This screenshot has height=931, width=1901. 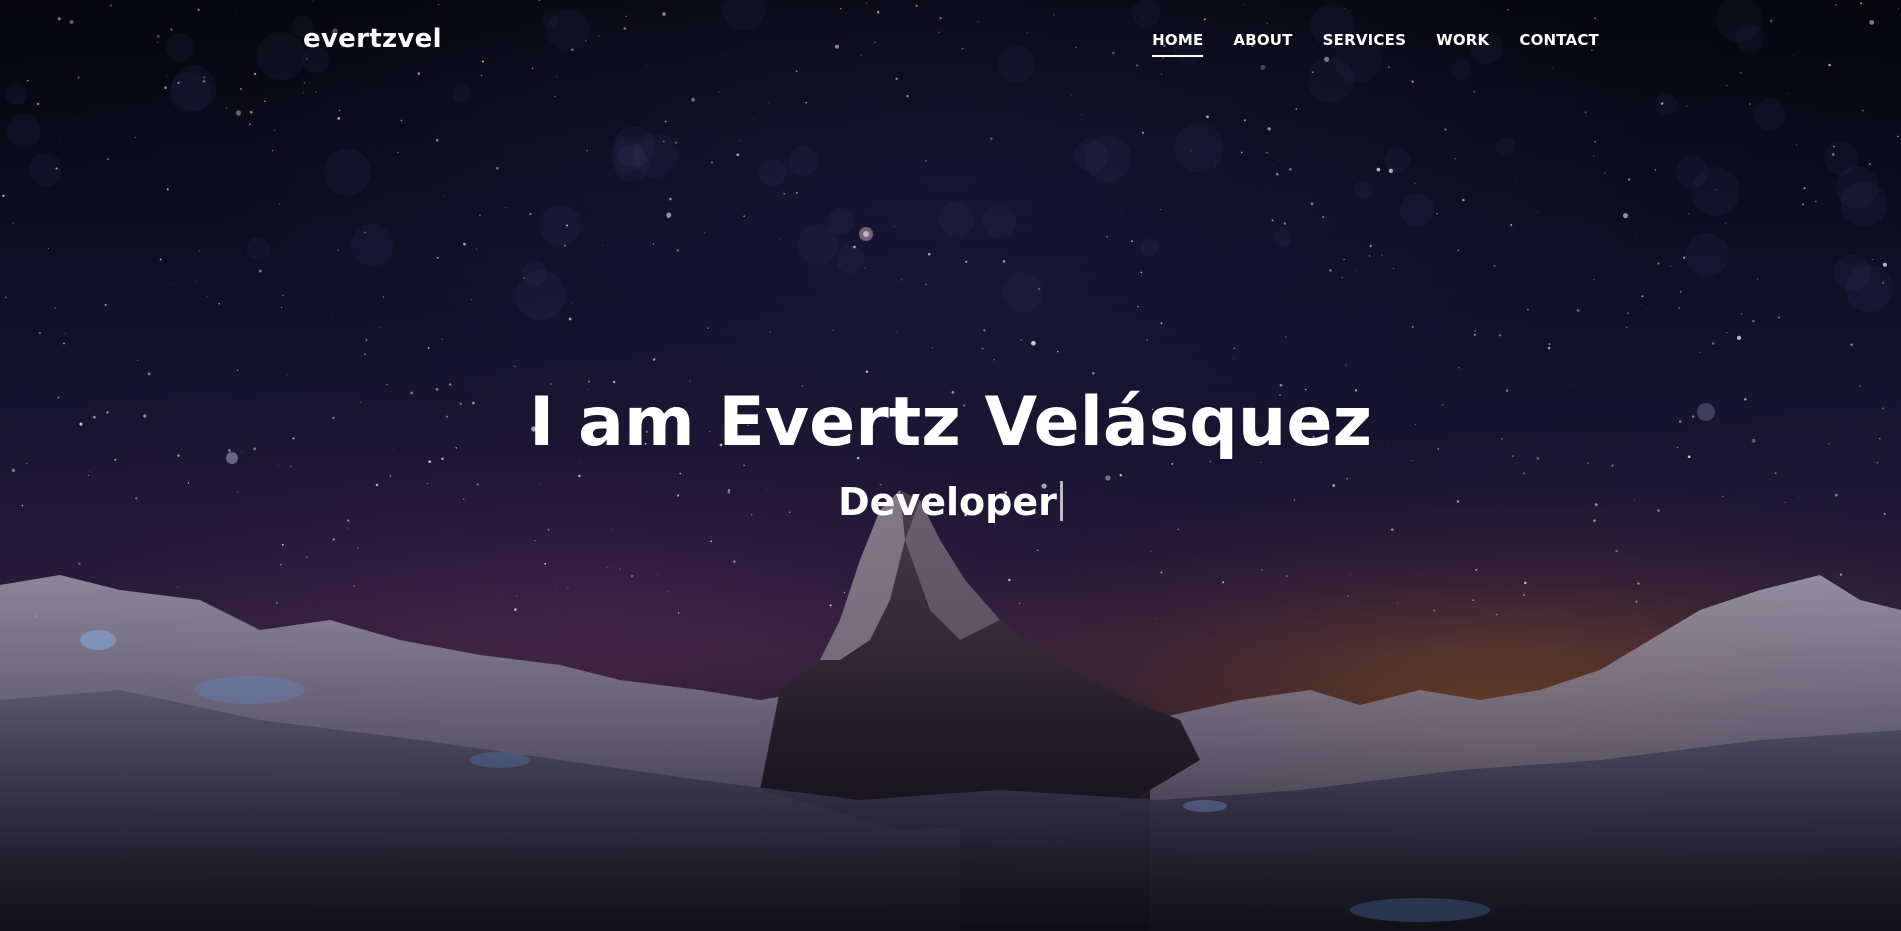 I want to click on typed-text: Developer, so click(x=947, y=502).